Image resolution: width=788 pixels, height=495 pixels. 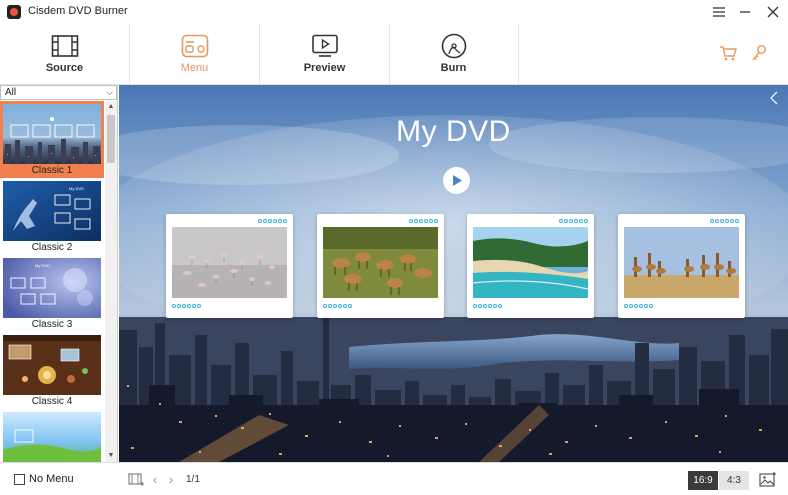 What do you see at coordinates (394, 12) in the screenshot?
I see `title-bar: Cisdem DVD Burner` at bounding box center [394, 12].